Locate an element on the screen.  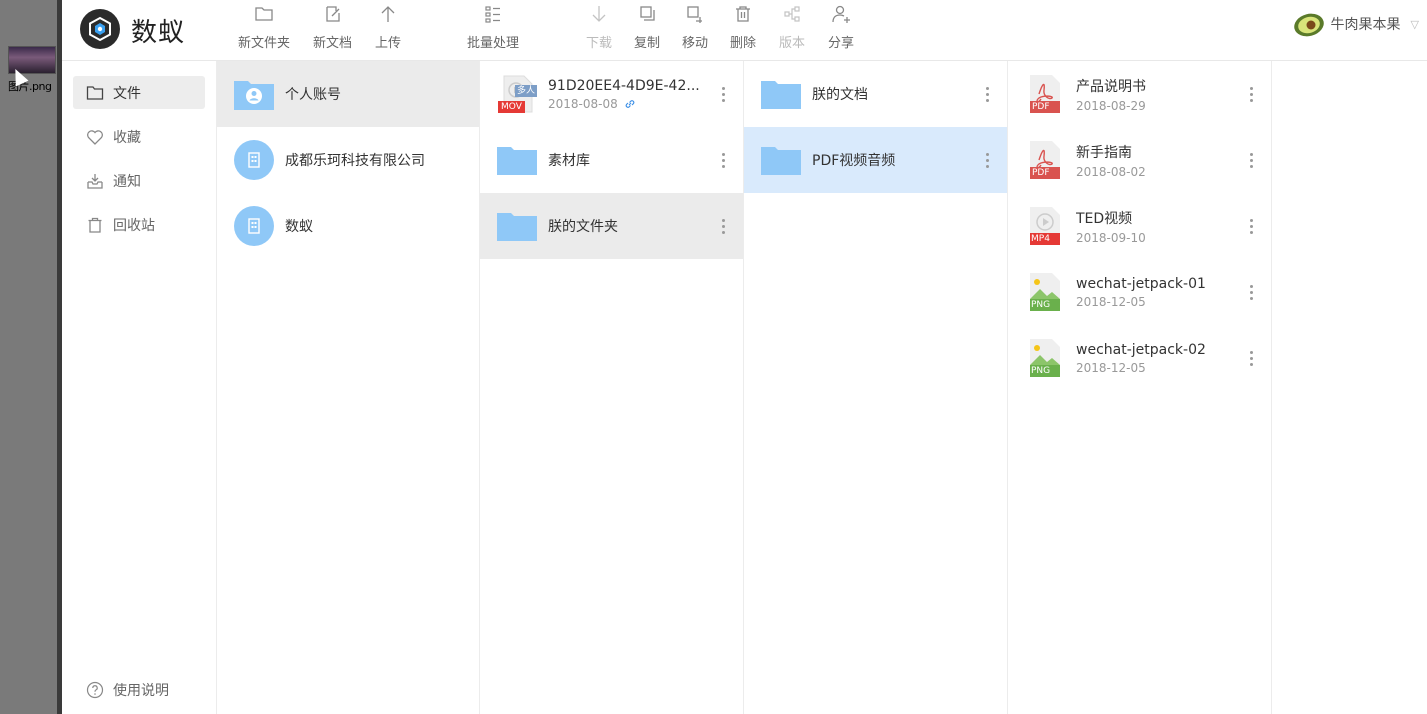
help-label: 使用说明 is located at coordinates (141, 691).